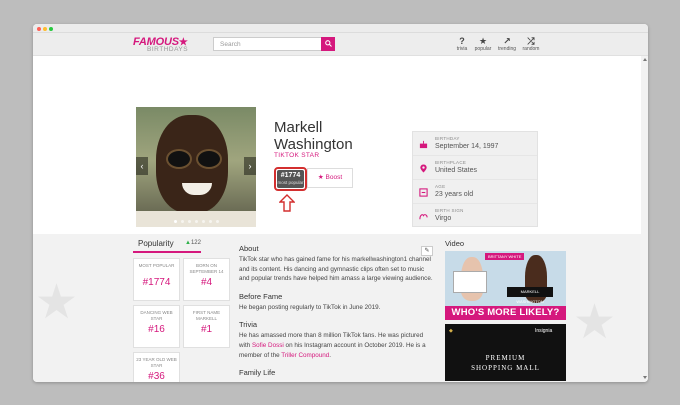 This screenshot has height=405, width=680. I want to click on ad-brand: Insignia, so click(544, 331).